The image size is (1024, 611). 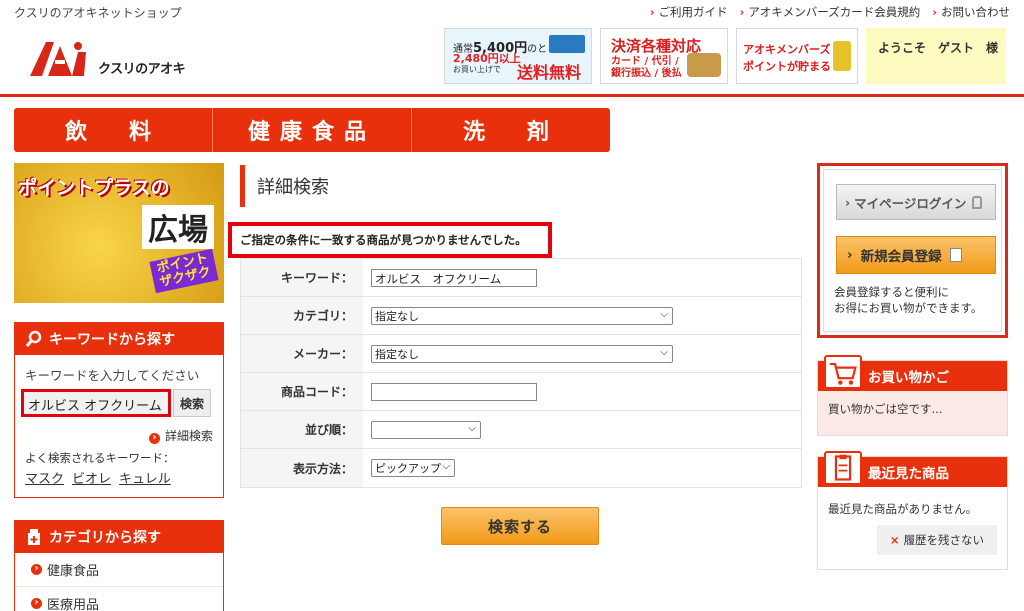 I want to click on keyword-input: オルビス オフクリーム, so click(x=96, y=403).